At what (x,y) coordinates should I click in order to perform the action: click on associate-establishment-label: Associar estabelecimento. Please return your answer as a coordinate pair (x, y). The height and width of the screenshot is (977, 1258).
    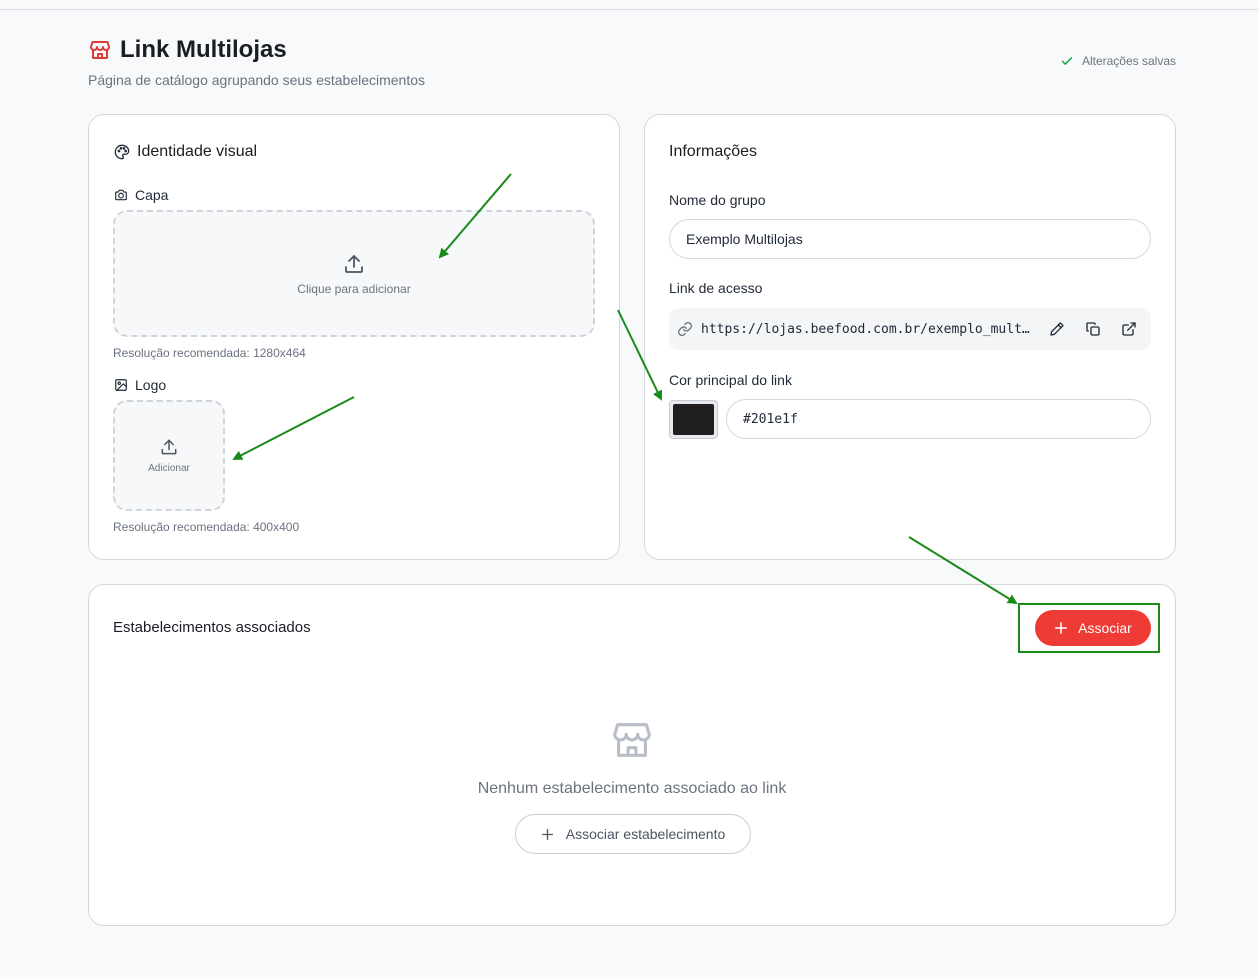
    Looking at the image, I should click on (645, 834).